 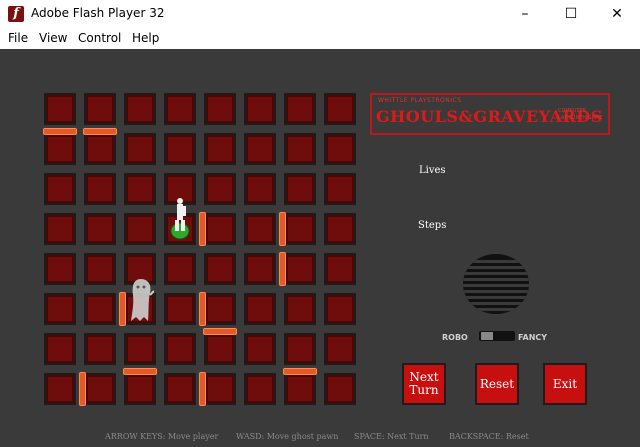 What do you see at coordinates (145, 38) in the screenshot?
I see `menu-help: Help` at bounding box center [145, 38].